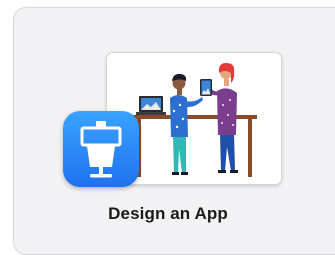  I want to click on tablet-icon, so click(206, 87).